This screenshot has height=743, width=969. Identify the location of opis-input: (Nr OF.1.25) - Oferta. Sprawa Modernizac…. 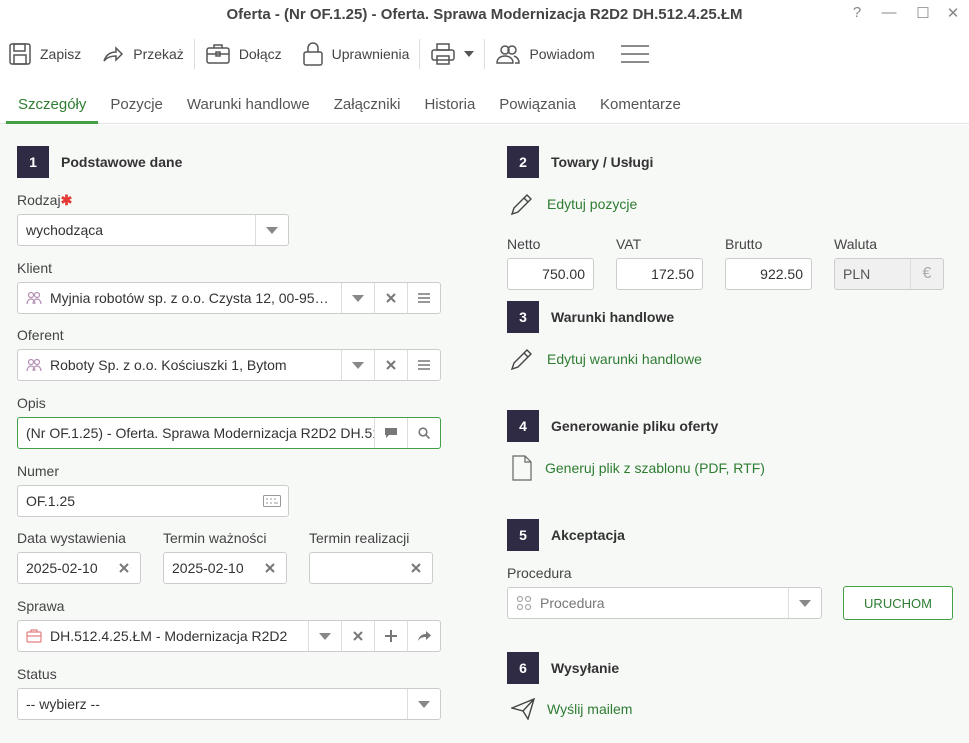
(229, 433).